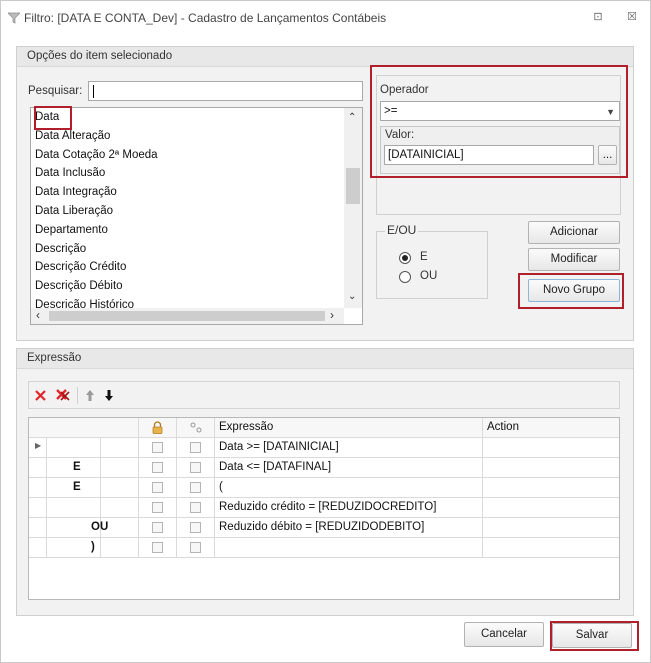 This screenshot has height=663, width=651. I want to click on grid-header-expression: Expressão, so click(349, 428).